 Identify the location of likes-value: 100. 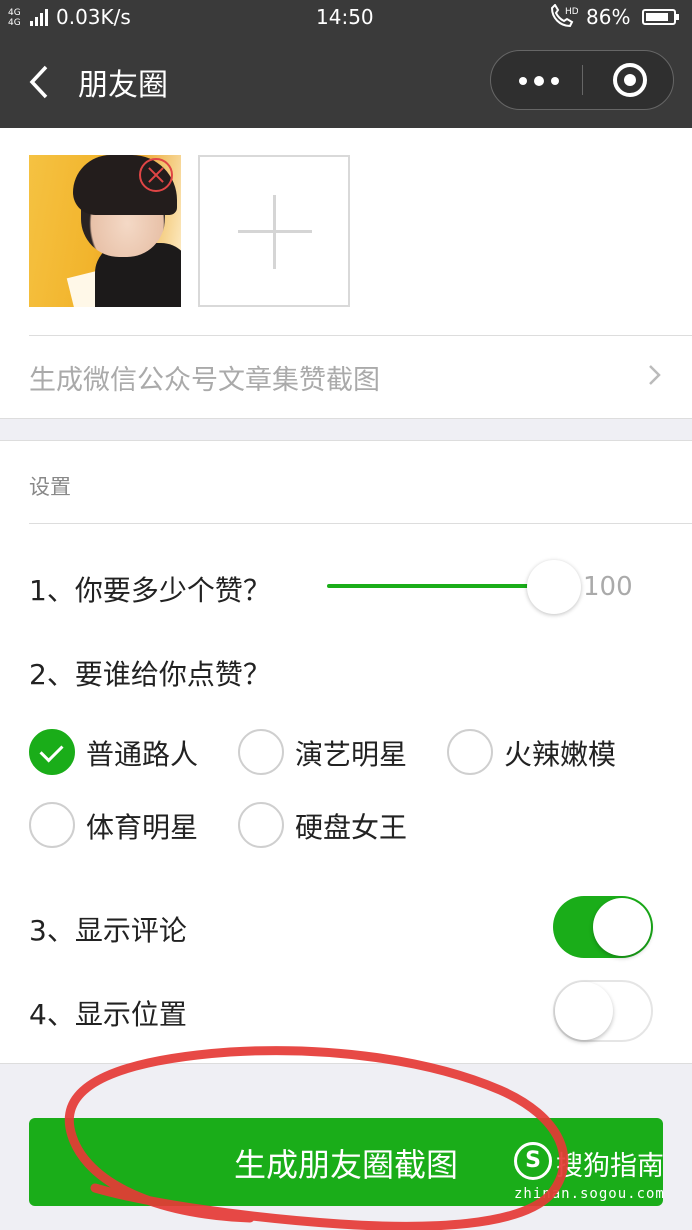
(608, 587).